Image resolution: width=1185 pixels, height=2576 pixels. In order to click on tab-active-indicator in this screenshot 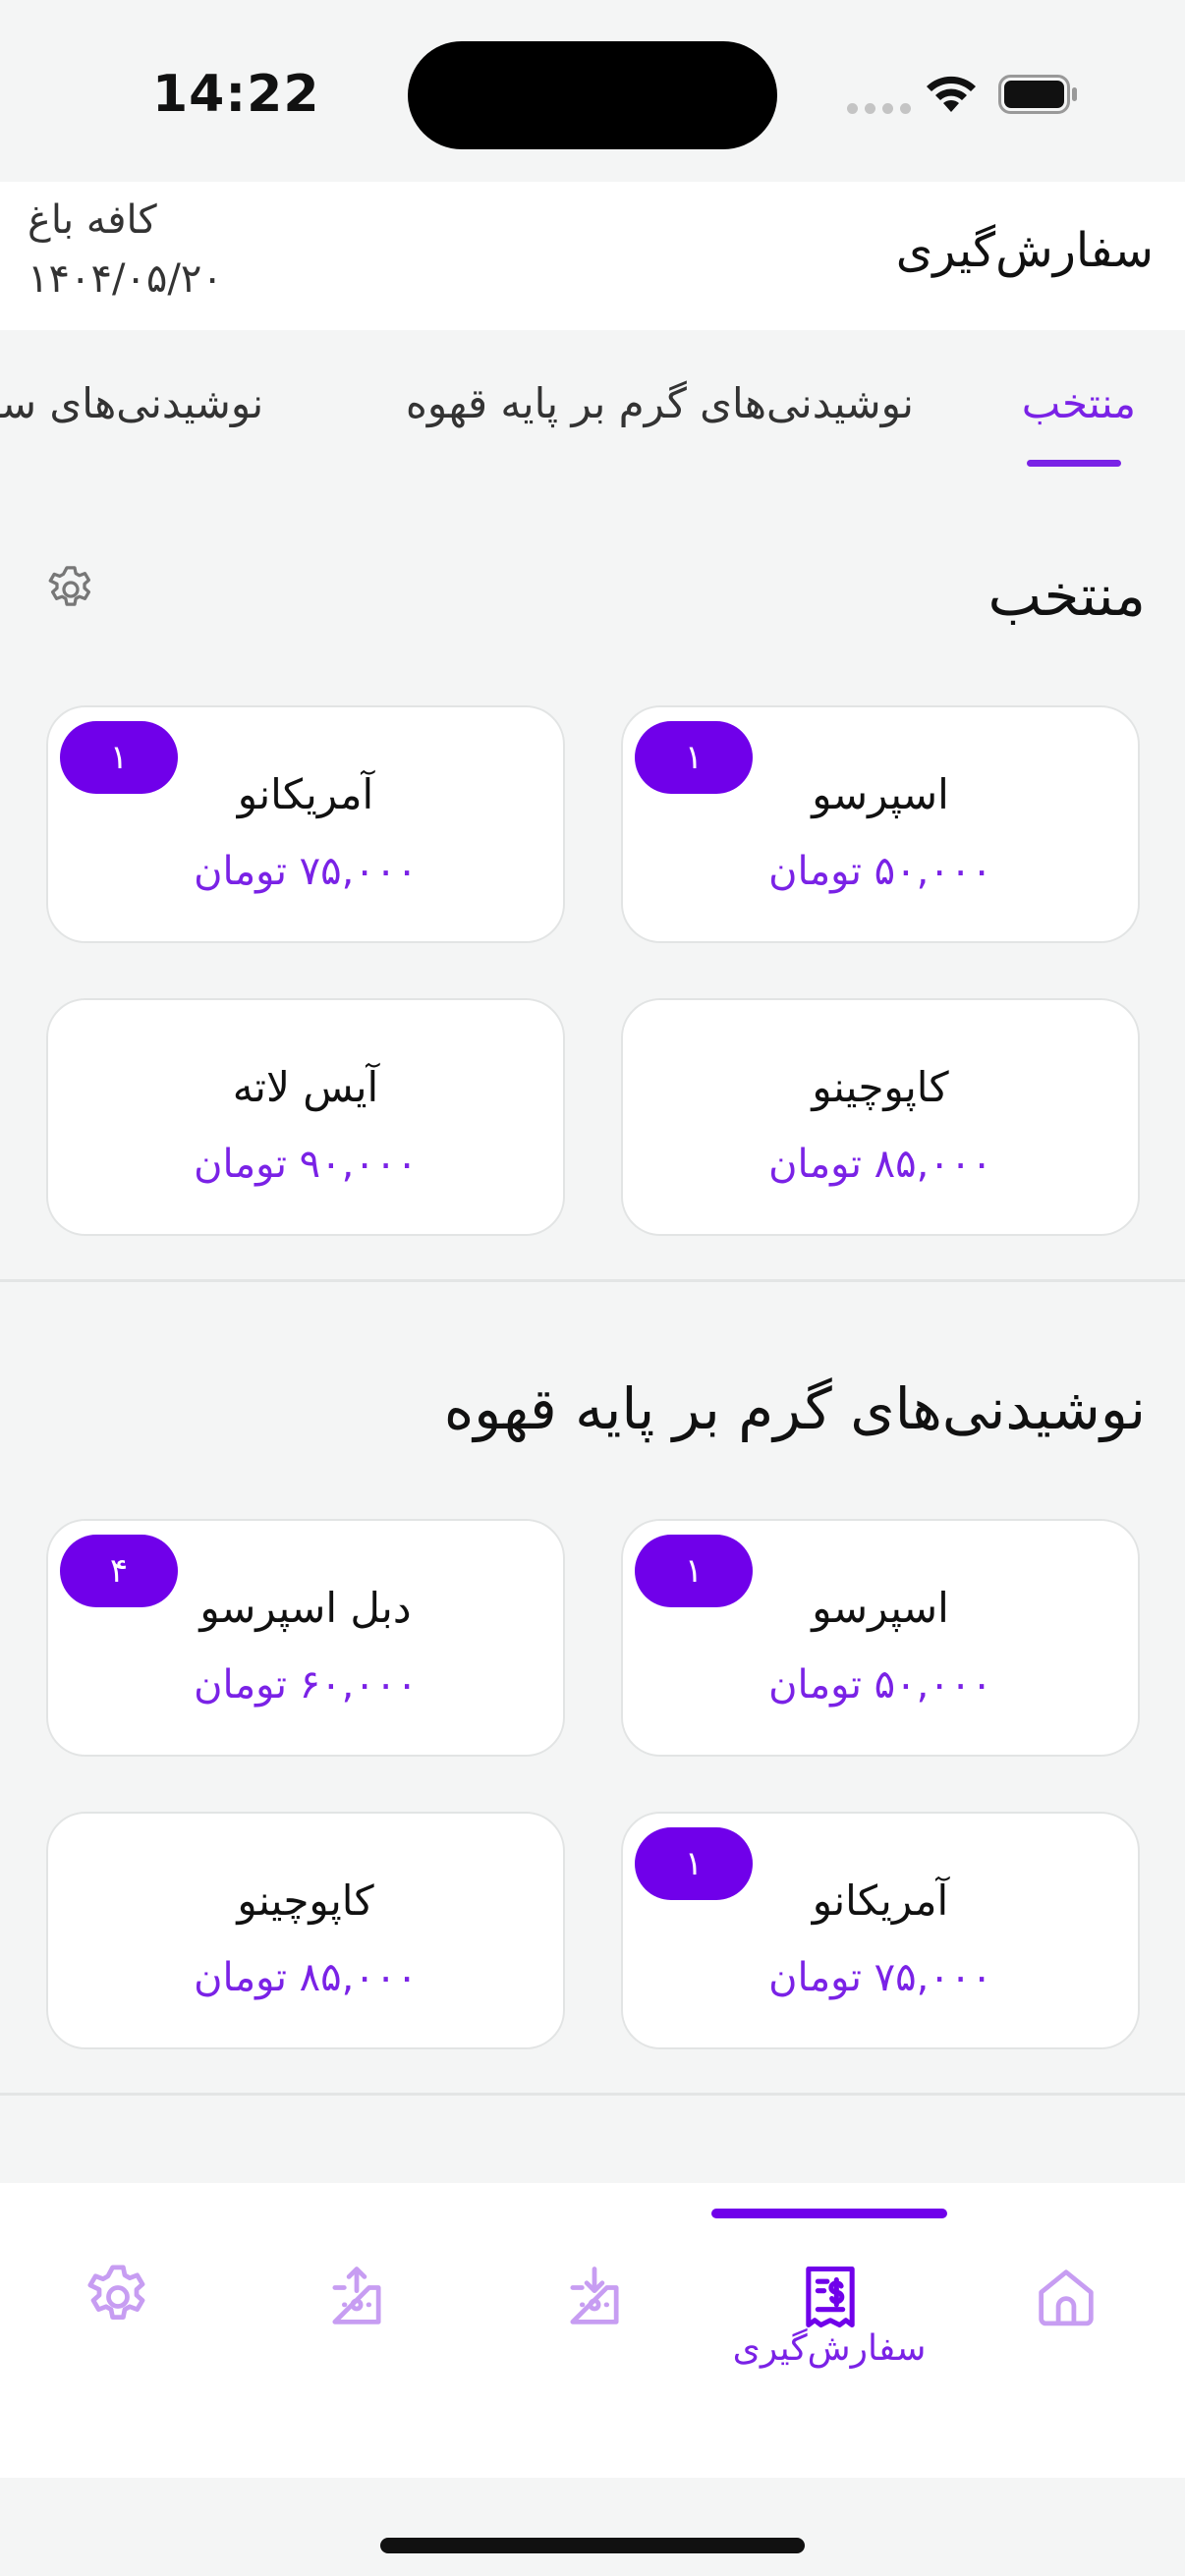, I will do `click(1074, 463)`.